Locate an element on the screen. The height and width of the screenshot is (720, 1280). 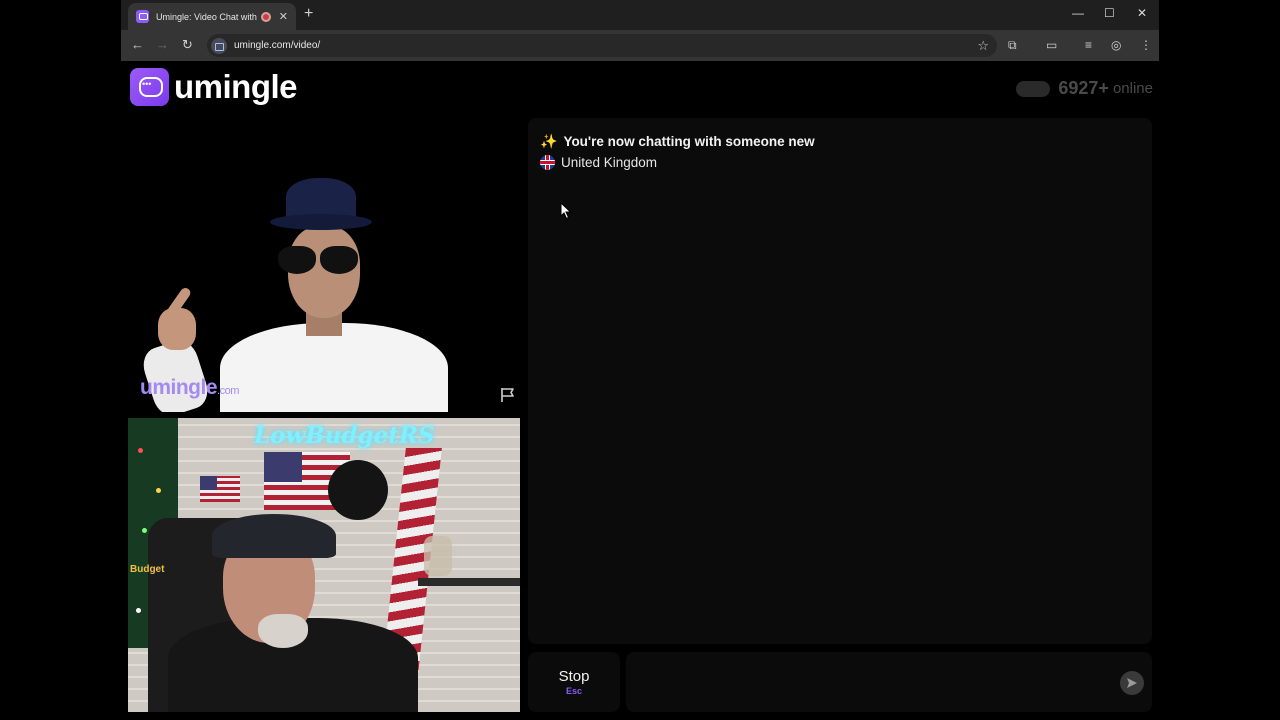
send-arrow-icon is located at coordinates (1132, 683).